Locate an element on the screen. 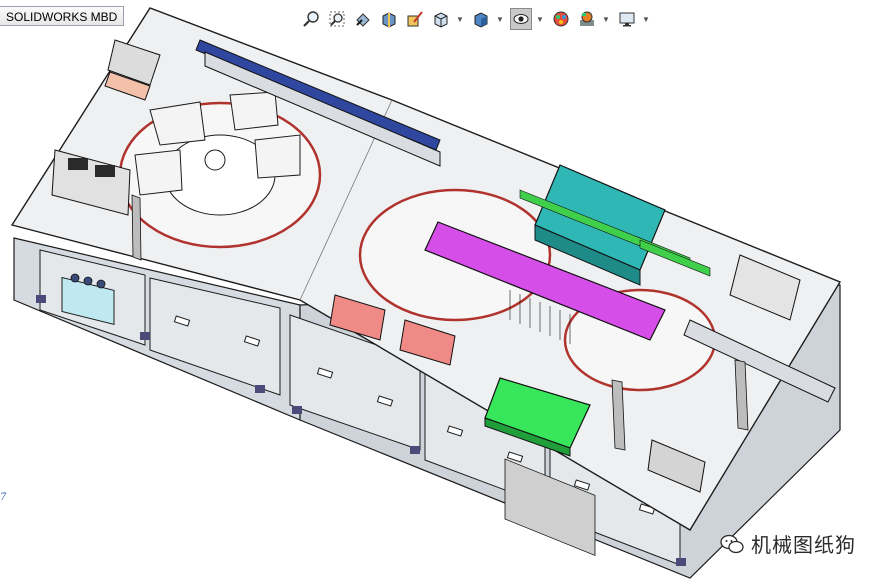 The height and width of the screenshot is (585, 882). apply-scene-button is located at coordinates (587, 19).